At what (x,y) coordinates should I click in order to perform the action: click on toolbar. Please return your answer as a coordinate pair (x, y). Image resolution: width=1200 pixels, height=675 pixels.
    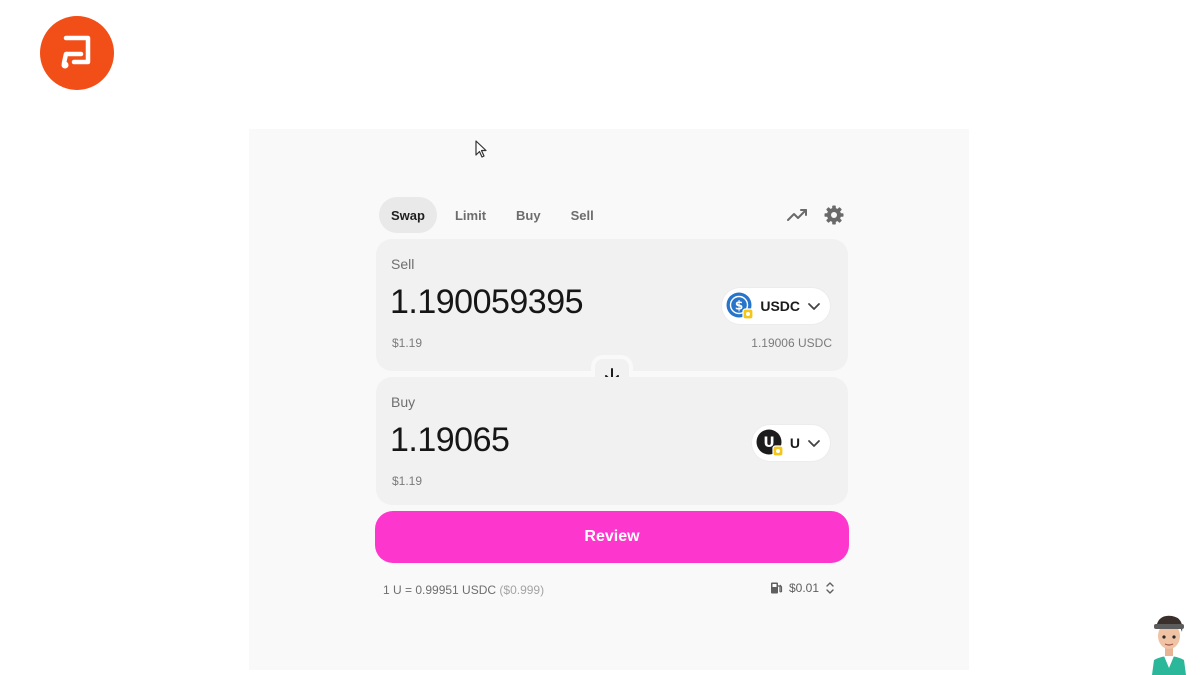
    Looking at the image, I should click on (808, 215).